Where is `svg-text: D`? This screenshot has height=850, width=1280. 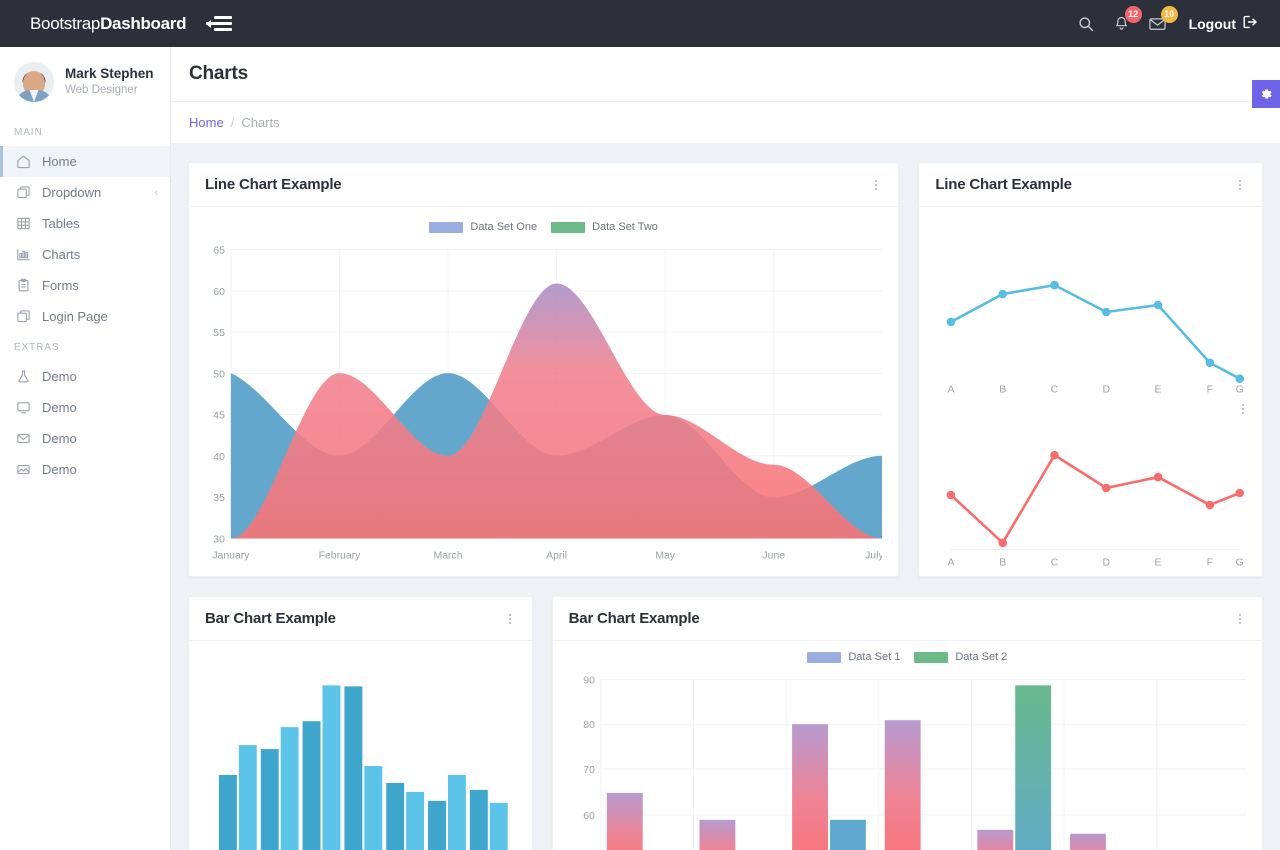
svg-text: D is located at coordinates (1107, 390).